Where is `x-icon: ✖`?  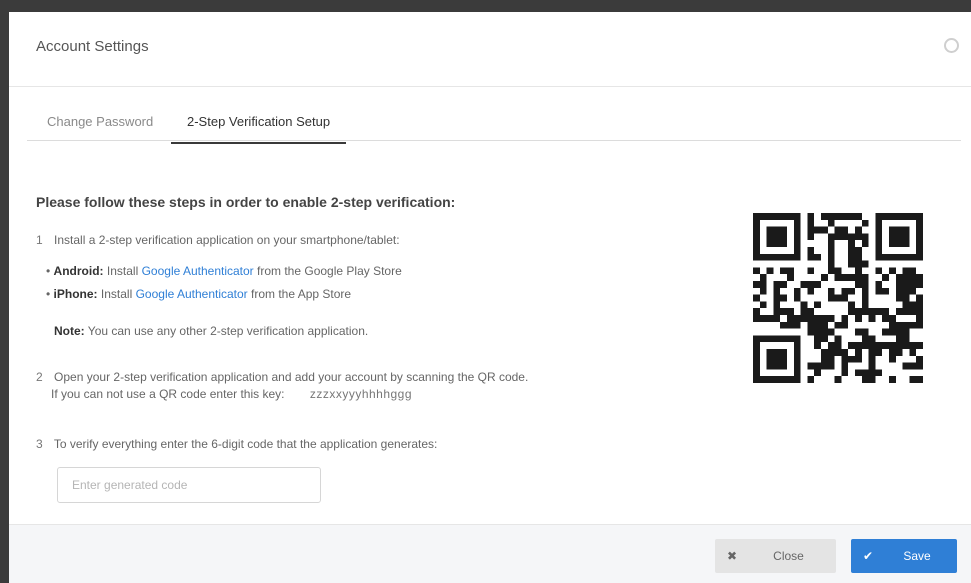
x-icon: ✖ is located at coordinates (732, 556).